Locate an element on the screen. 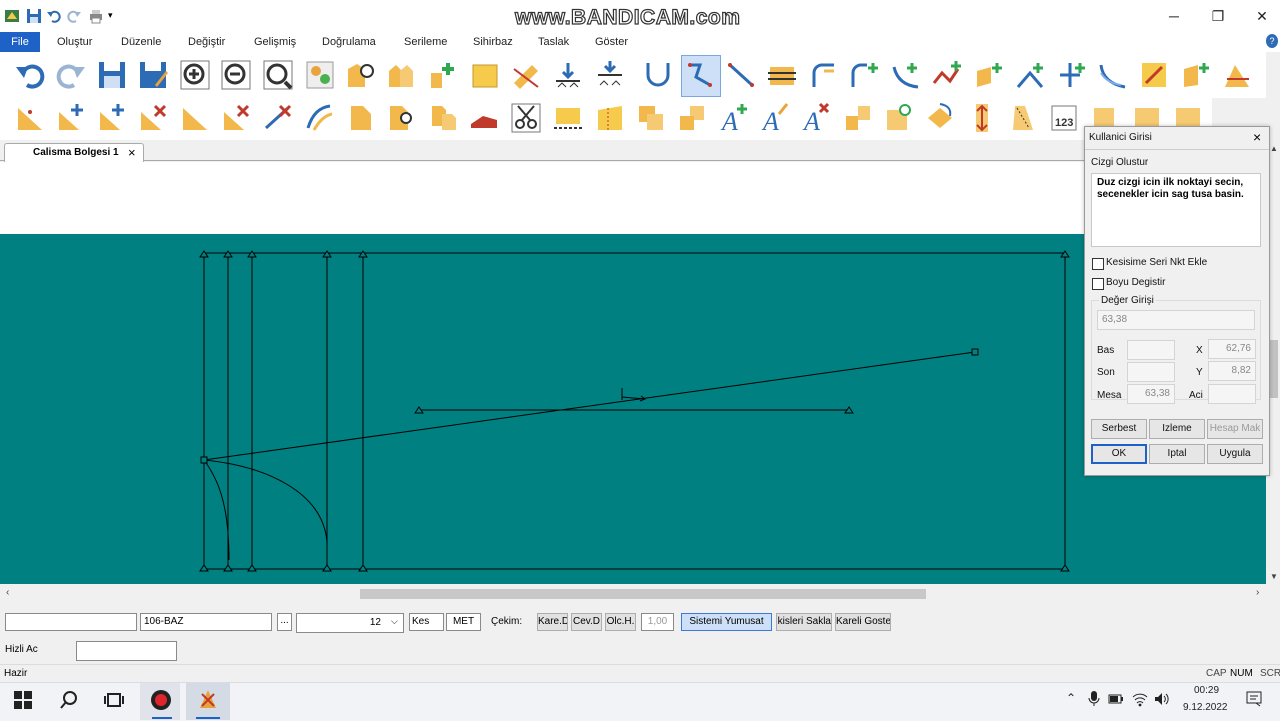  text-delete-icon: A is located at coordinates (816, 118).